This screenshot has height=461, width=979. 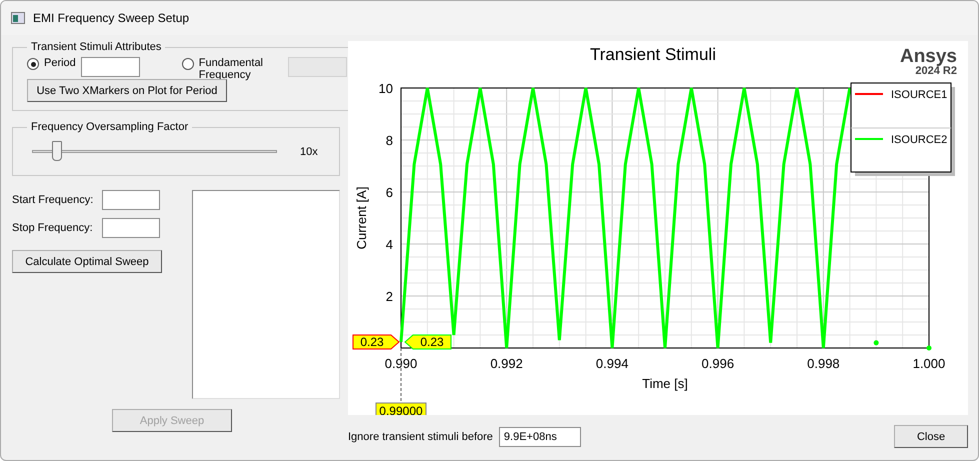 What do you see at coordinates (127, 90) in the screenshot?
I see `xmarkers-button: Use Two XMarkers on Plot for Period` at bounding box center [127, 90].